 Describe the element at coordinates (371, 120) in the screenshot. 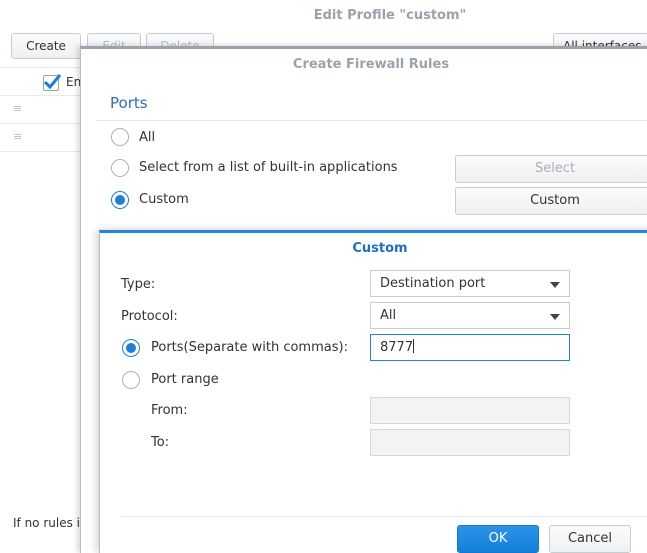

I see `section-divider` at that location.